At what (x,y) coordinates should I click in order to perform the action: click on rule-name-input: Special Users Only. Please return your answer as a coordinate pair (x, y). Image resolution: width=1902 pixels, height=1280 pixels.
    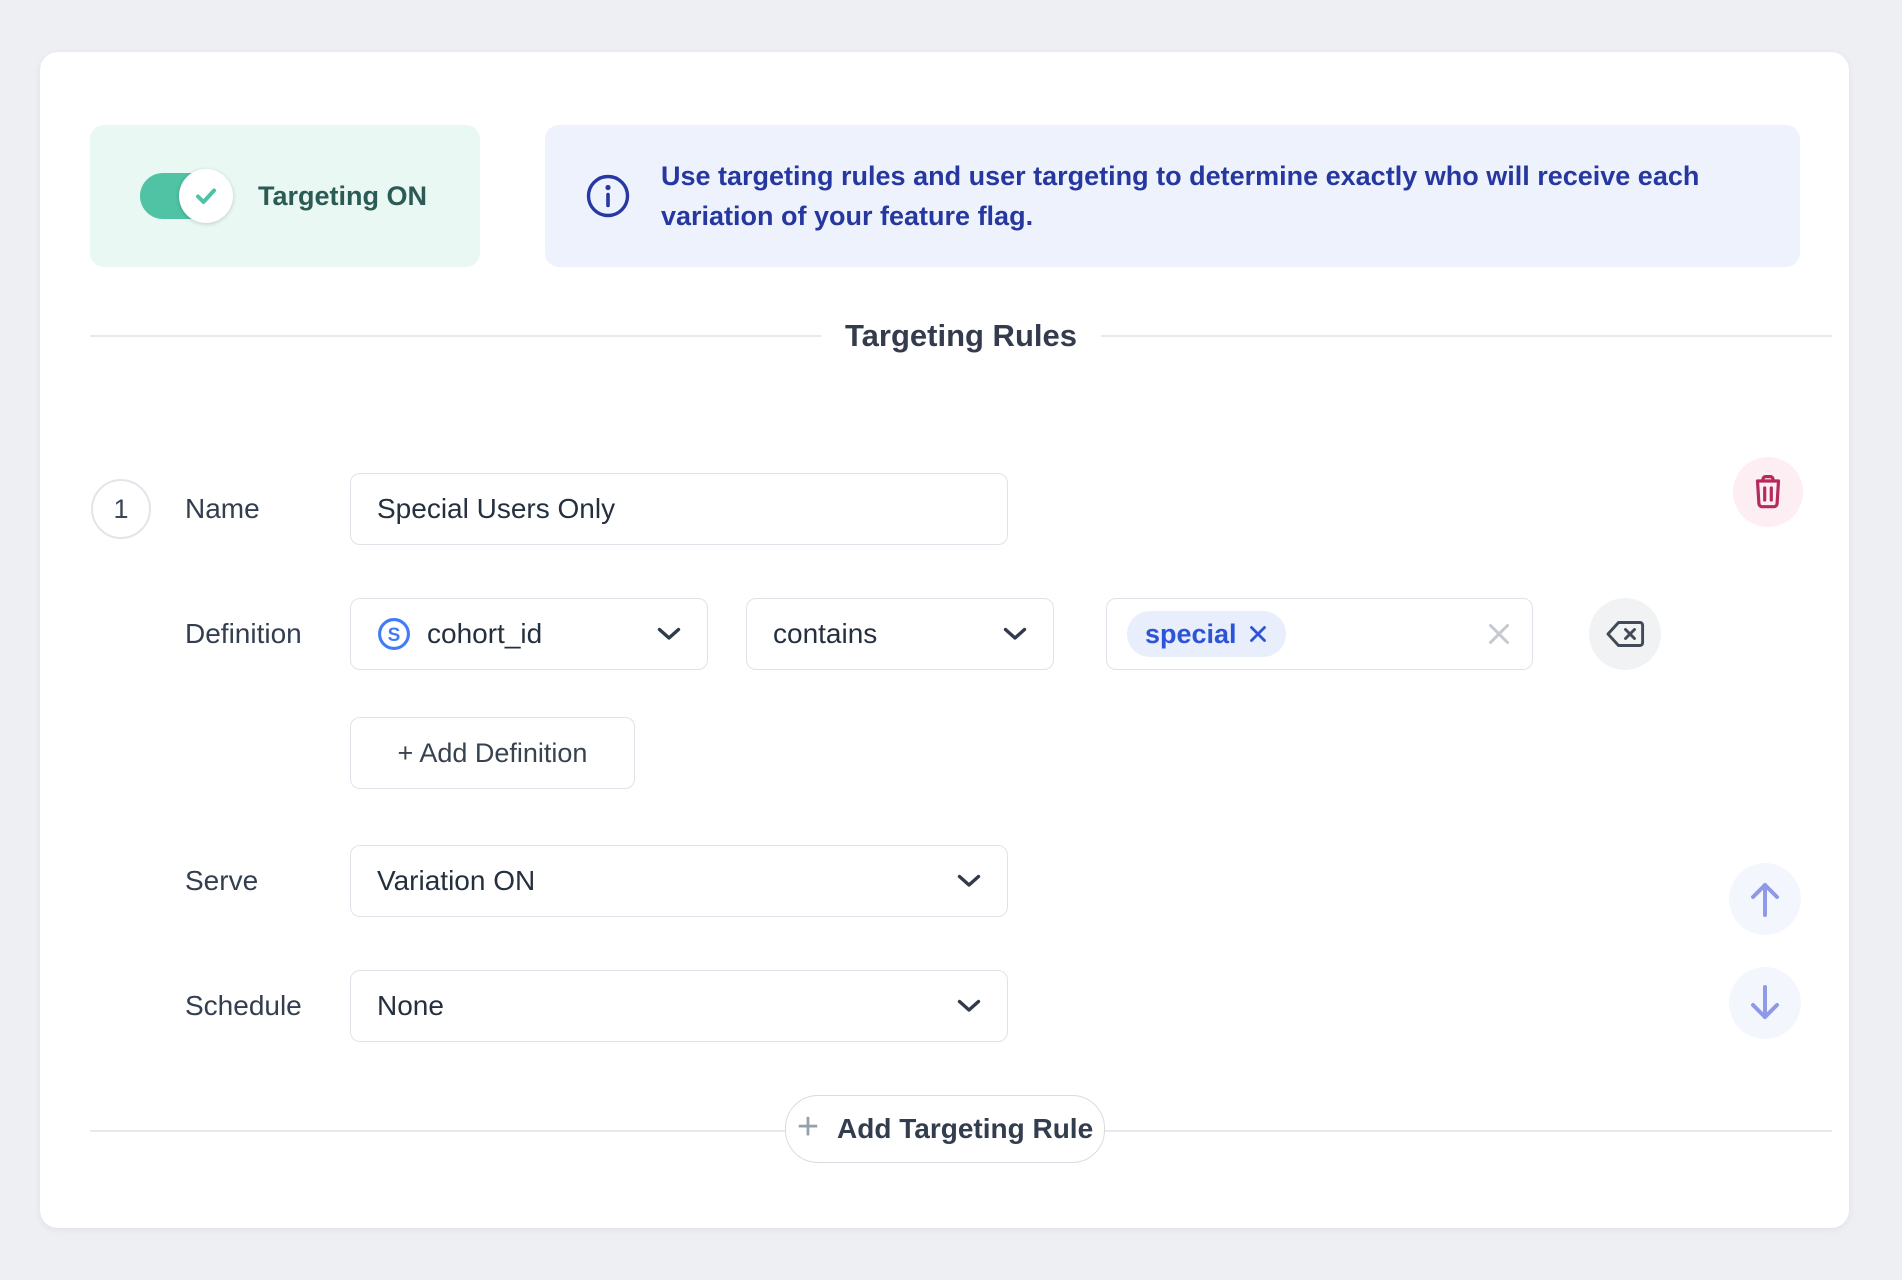
    Looking at the image, I should click on (679, 509).